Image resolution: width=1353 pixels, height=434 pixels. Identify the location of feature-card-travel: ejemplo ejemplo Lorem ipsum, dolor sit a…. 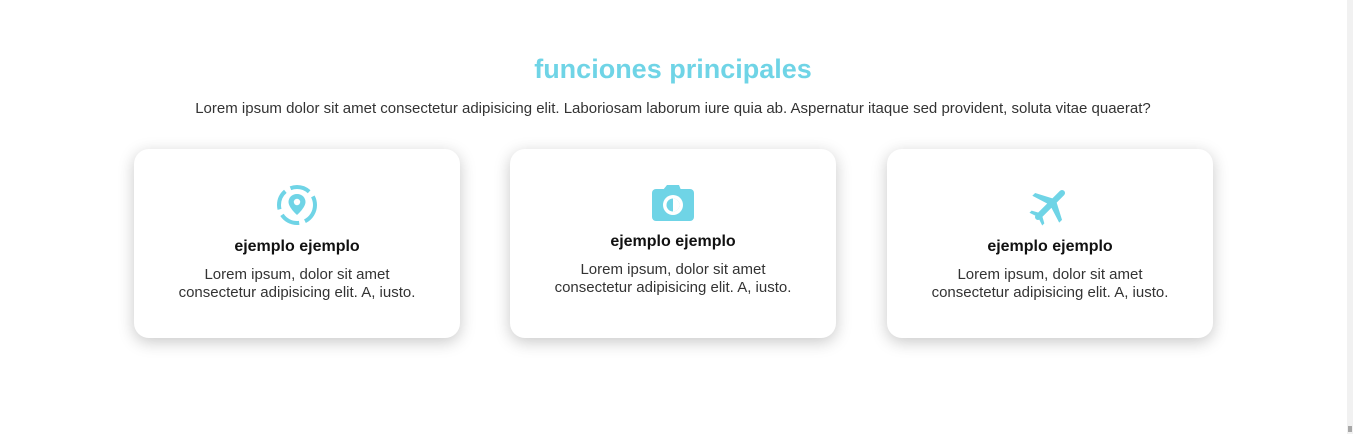
(1050, 243).